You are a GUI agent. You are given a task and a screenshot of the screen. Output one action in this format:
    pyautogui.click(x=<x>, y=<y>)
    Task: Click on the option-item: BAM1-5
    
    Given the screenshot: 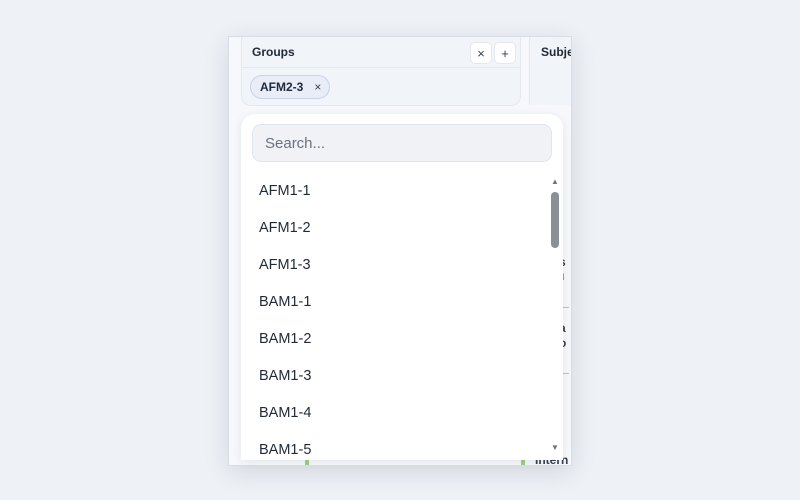 What is the action you would take?
    pyautogui.click(x=394, y=446)
    